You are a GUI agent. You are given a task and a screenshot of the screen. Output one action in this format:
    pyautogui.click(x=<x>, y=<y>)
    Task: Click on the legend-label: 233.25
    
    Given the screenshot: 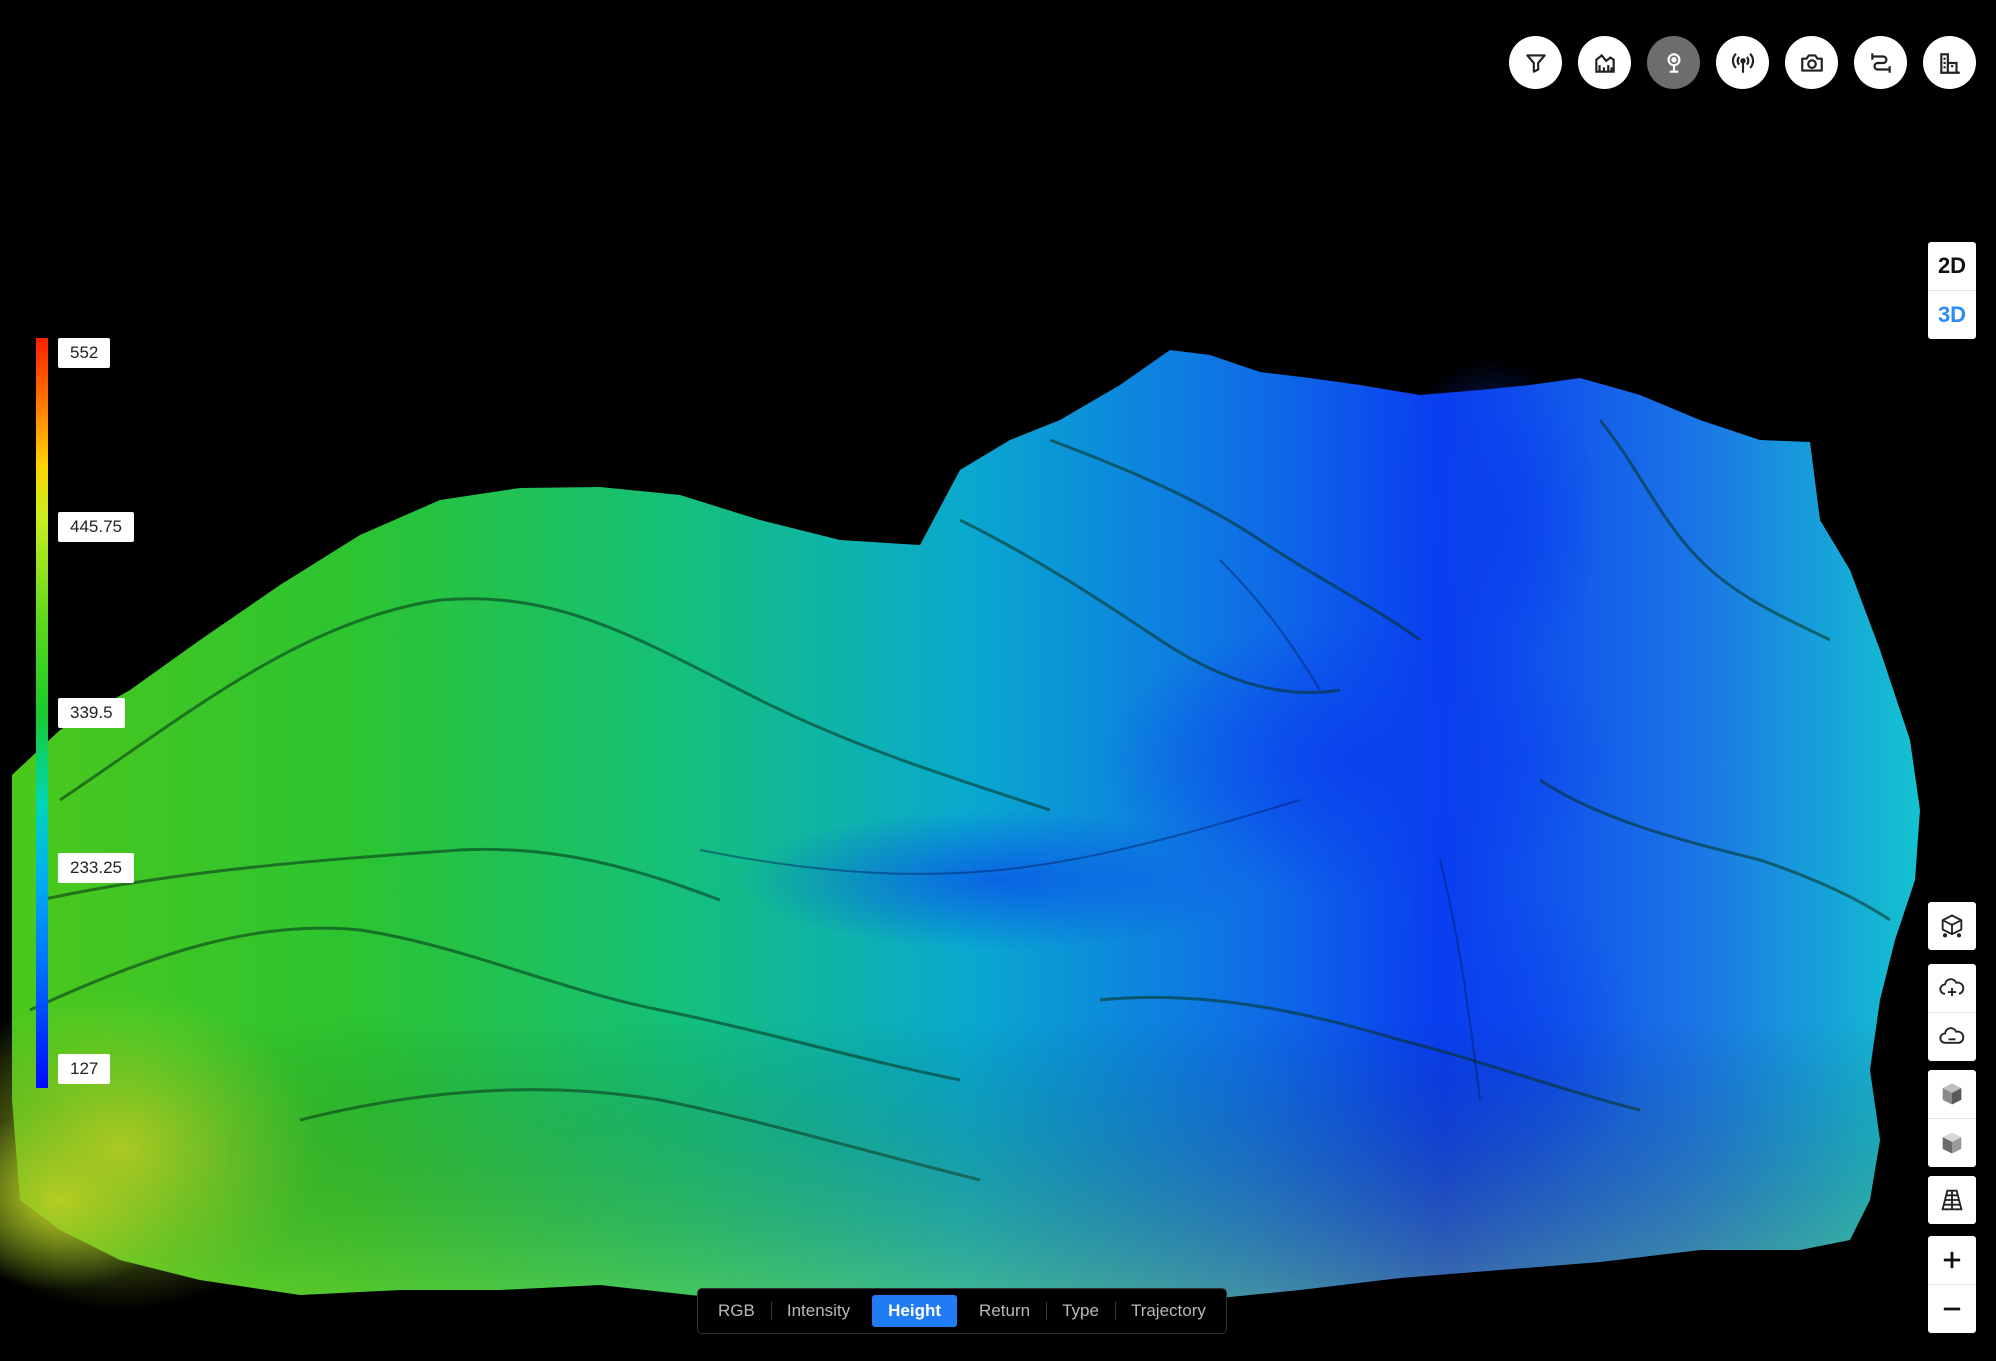 What is the action you would take?
    pyautogui.click(x=96, y=868)
    